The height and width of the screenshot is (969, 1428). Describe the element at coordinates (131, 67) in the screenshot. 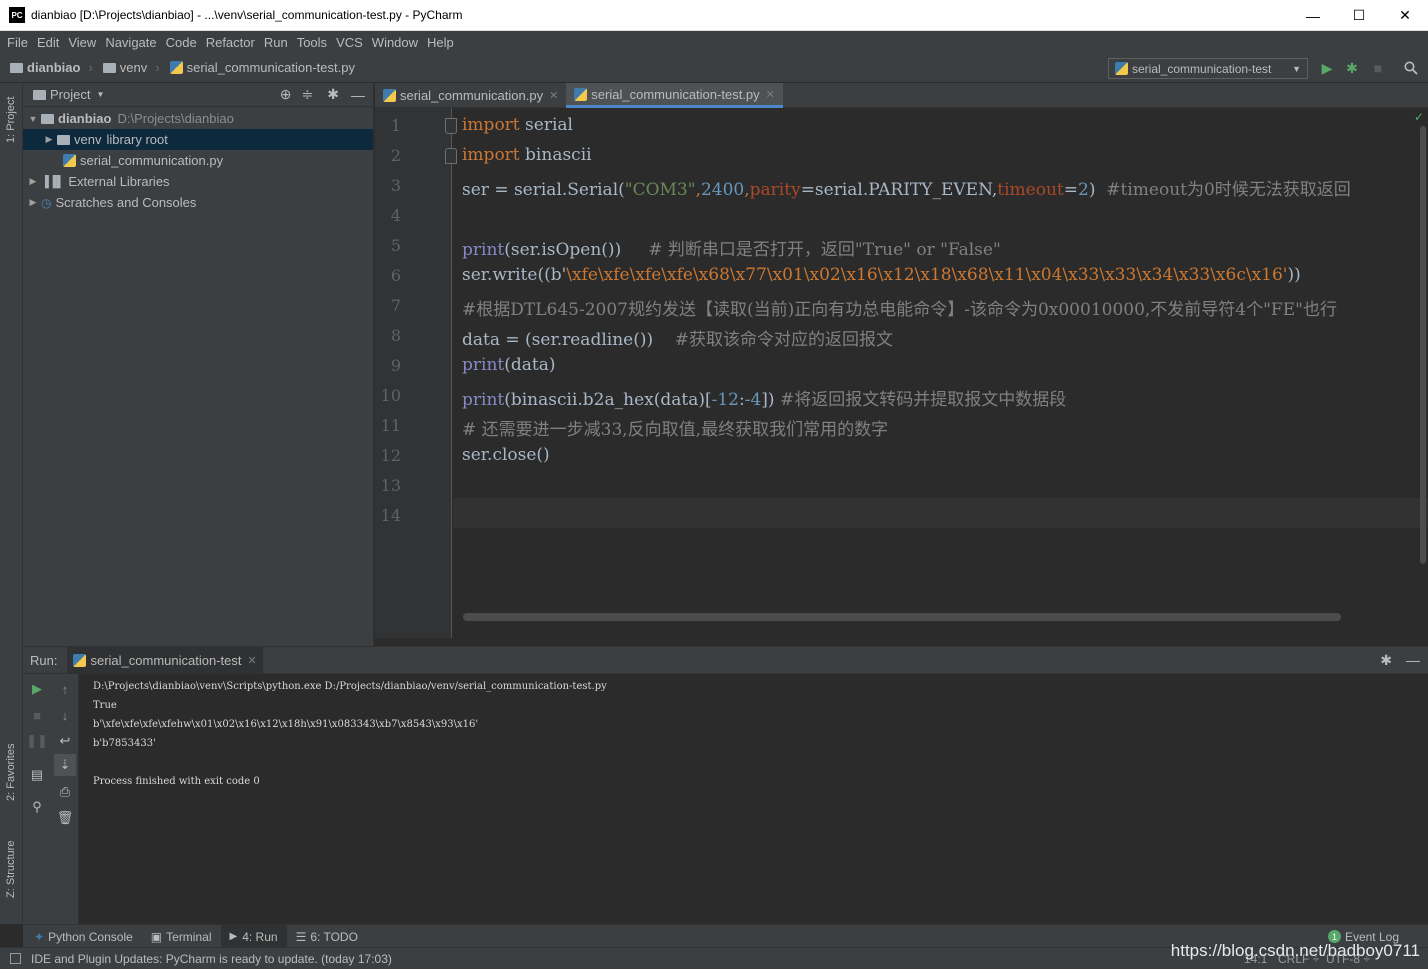

I see `breadcrumb-venv: venv ›` at that location.